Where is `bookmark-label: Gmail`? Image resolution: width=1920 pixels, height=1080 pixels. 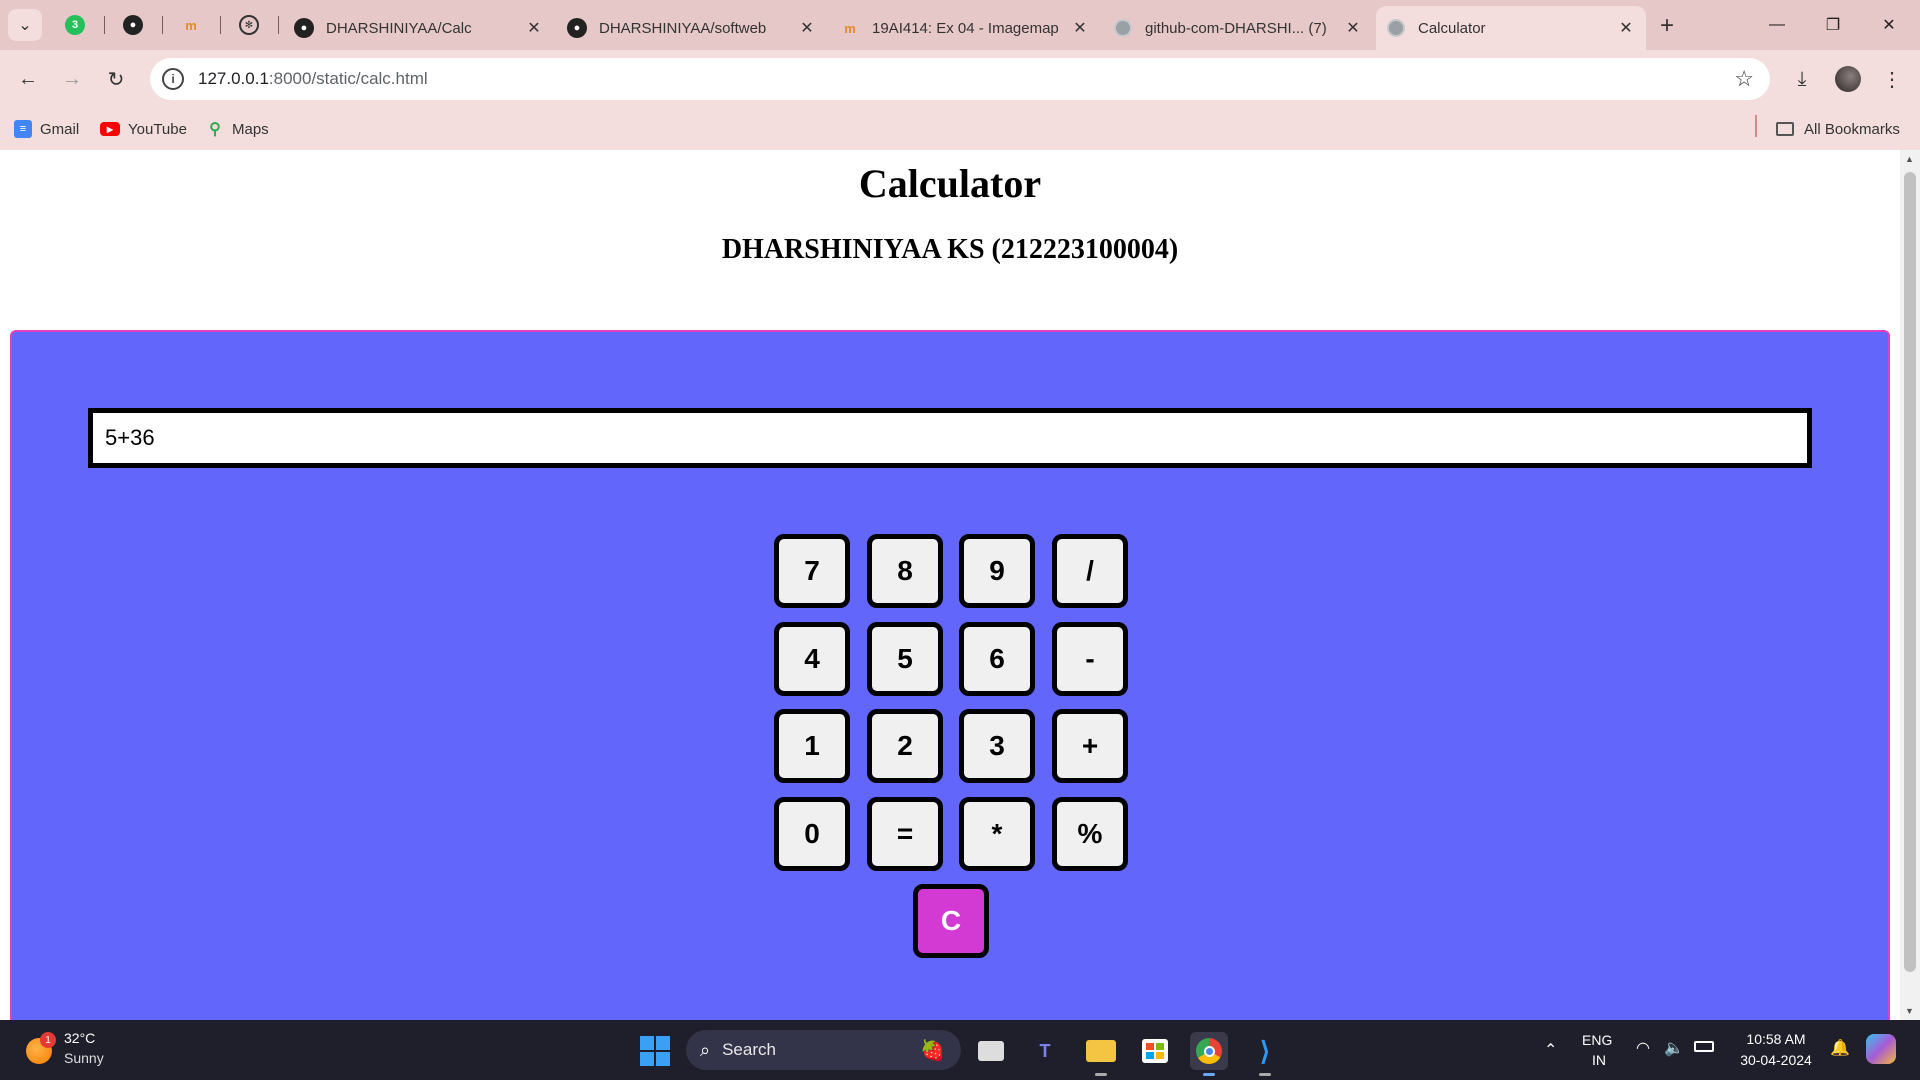 bookmark-label: Gmail is located at coordinates (60, 129).